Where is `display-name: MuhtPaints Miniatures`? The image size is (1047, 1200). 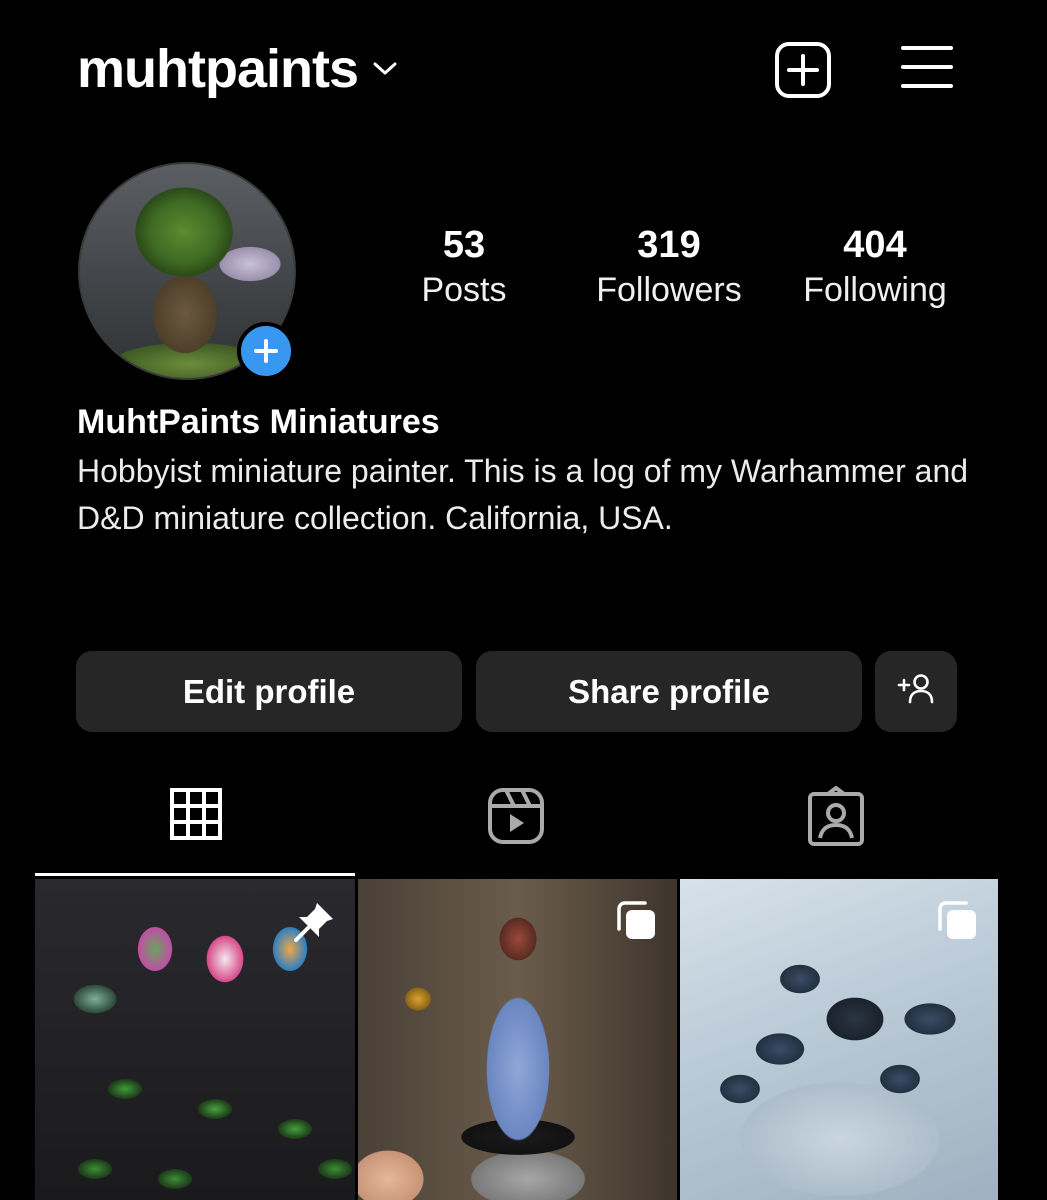 display-name: MuhtPaints Miniatures is located at coordinates (258, 422).